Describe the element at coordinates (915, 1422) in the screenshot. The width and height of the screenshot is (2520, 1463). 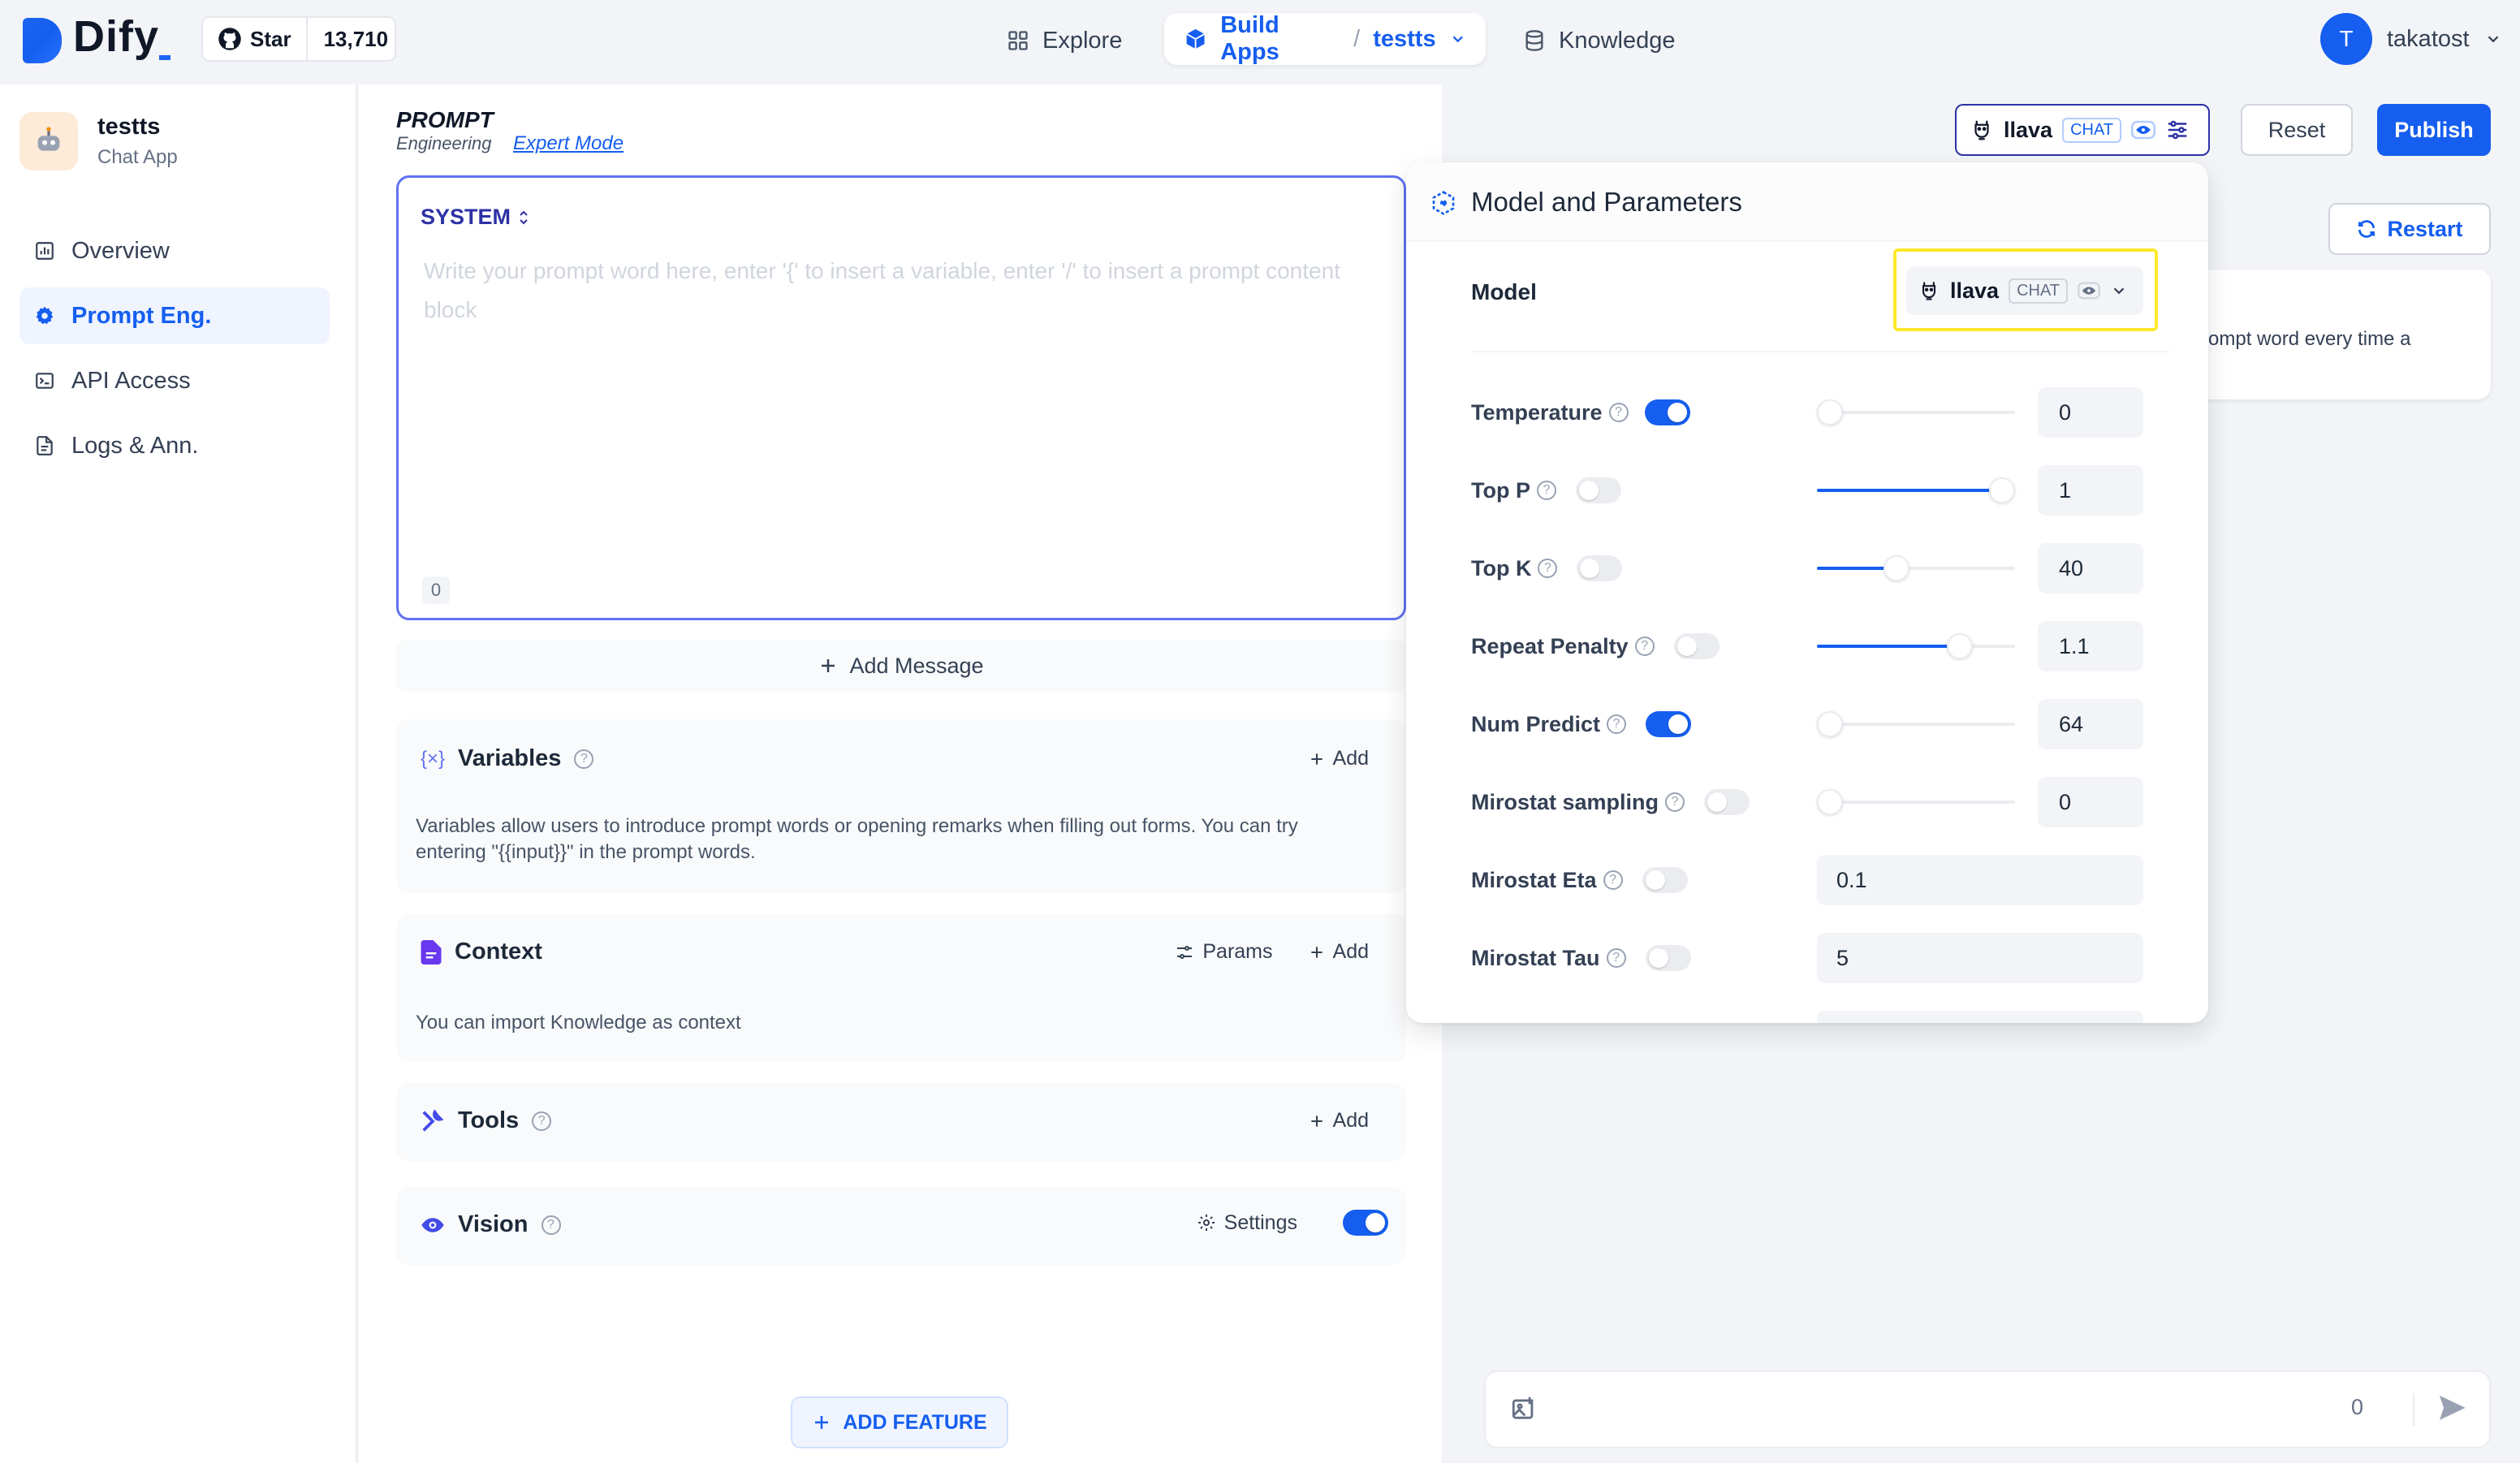
I see `add-feature-label: ADD FEATURE` at that location.